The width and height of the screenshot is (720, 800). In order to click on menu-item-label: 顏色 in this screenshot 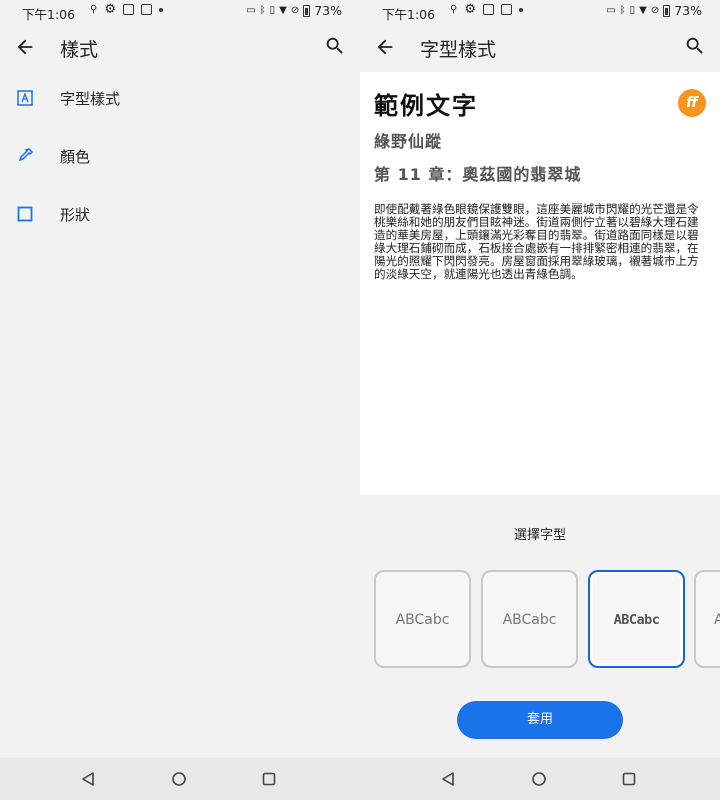, I will do `click(75, 157)`.